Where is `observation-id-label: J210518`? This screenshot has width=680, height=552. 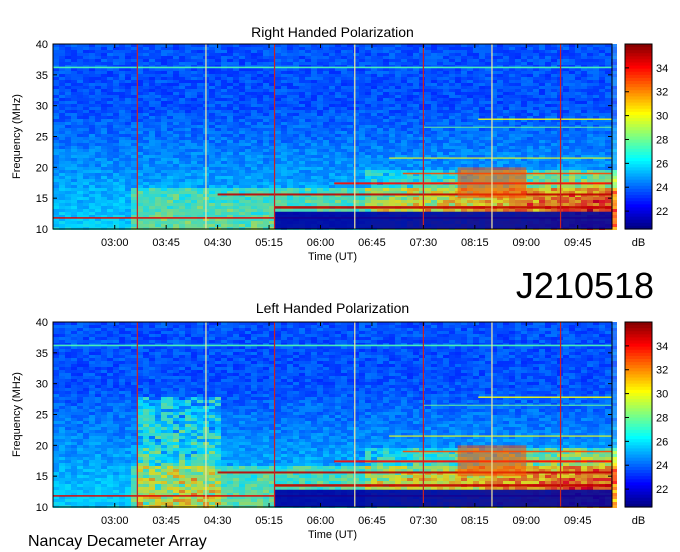
observation-id-label: J210518 is located at coordinates (585, 285).